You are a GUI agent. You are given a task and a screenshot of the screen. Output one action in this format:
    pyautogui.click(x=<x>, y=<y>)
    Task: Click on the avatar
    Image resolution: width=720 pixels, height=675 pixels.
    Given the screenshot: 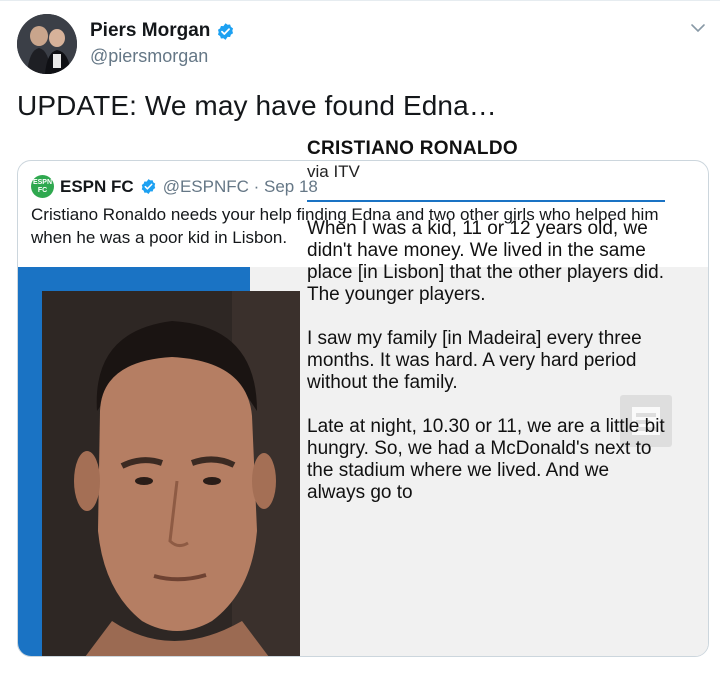 What is the action you would take?
    pyautogui.click(x=47, y=44)
    